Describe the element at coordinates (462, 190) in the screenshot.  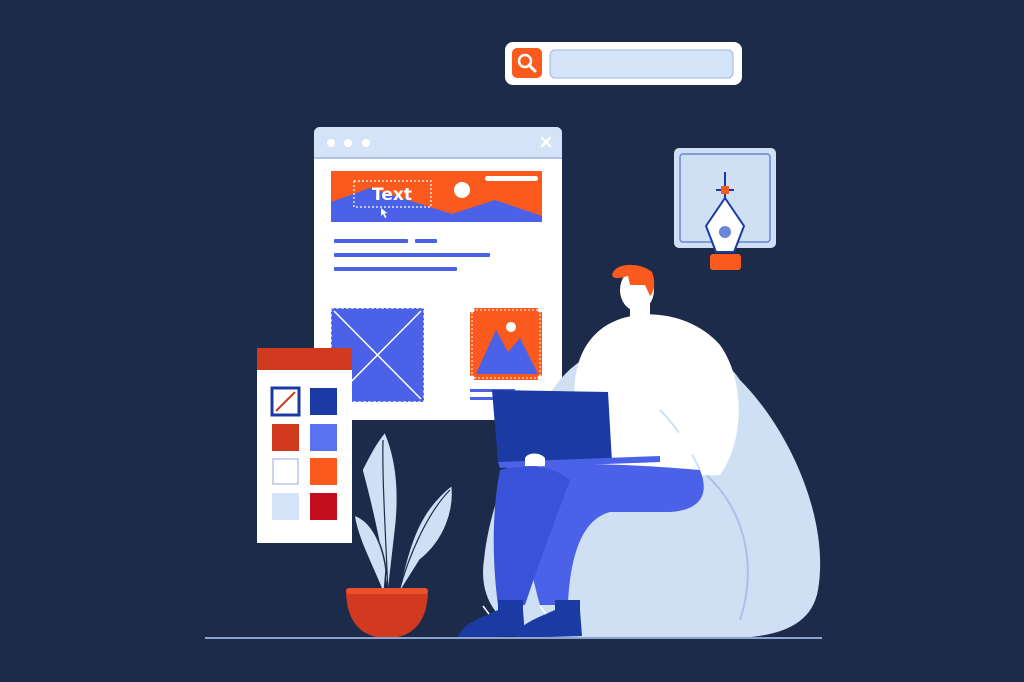
I see `sun-circle` at that location.